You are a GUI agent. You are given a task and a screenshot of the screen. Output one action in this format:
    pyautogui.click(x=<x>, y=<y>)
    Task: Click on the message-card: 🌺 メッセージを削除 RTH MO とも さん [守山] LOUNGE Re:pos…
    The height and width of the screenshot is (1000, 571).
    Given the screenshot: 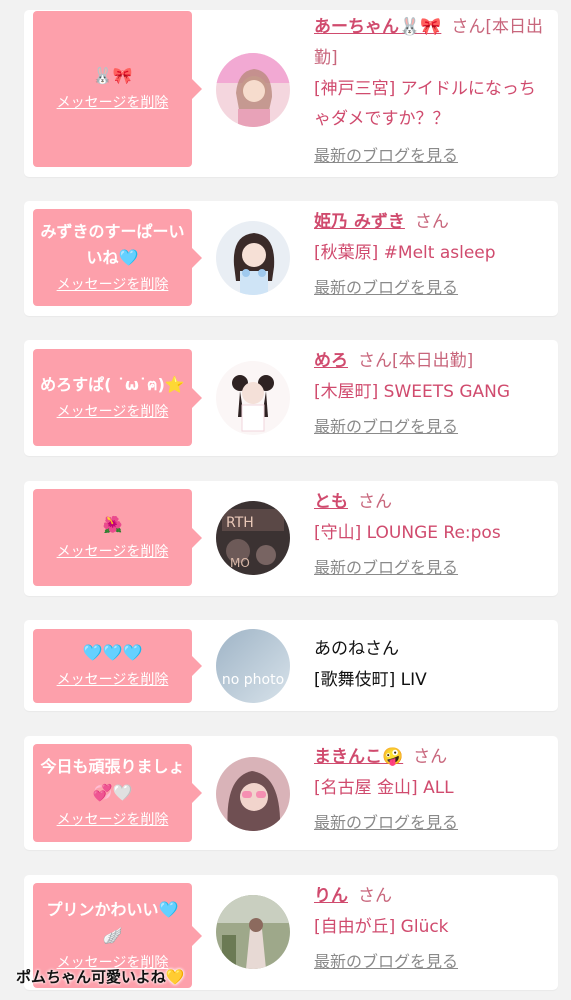 What is the action you would take?
    pyautogui.click(x=291, y=538)
    